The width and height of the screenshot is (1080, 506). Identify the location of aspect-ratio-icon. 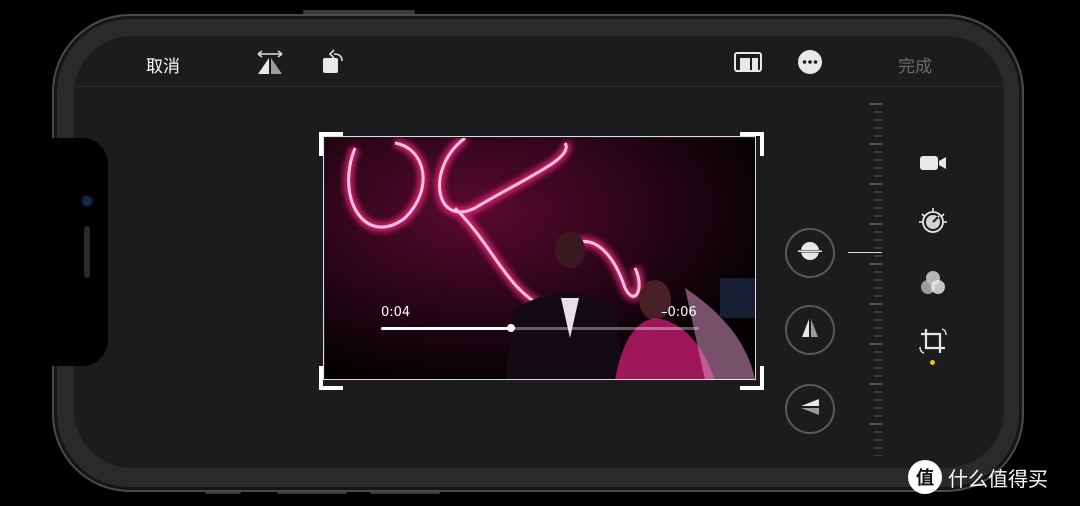
(748, 62).